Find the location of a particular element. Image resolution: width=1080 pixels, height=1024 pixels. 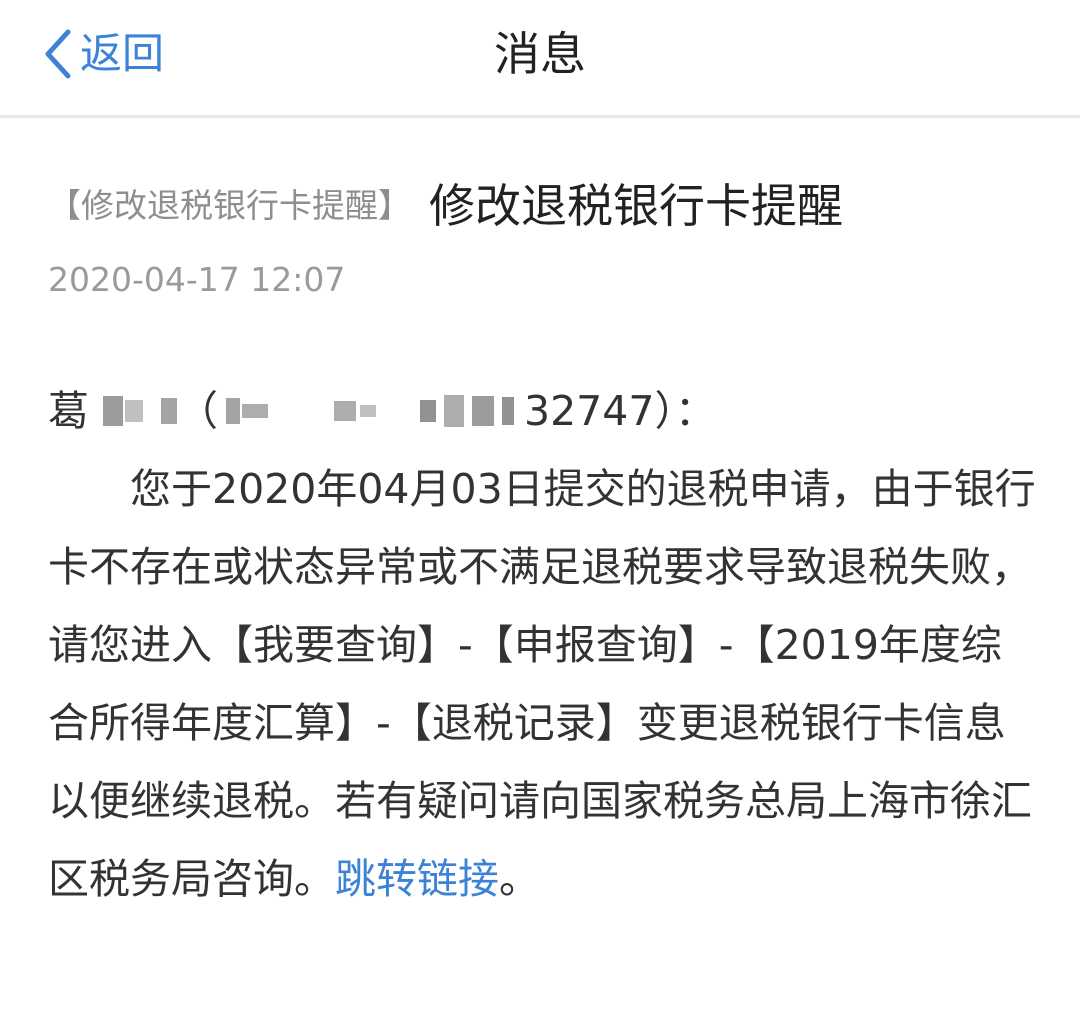

salutation: 葛 （ 32747 ）： is located at coordinates (543, 411).